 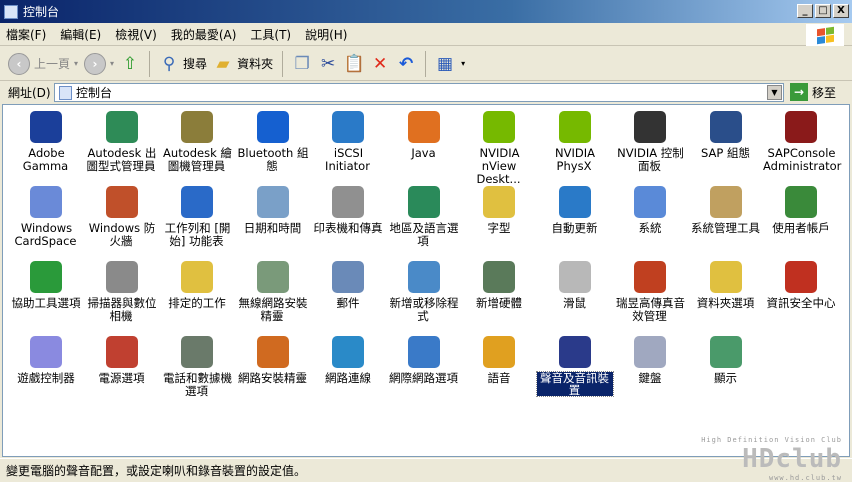 I want to click on control-panel-item: Bluetooth 組態, so click(x=273, y=142).